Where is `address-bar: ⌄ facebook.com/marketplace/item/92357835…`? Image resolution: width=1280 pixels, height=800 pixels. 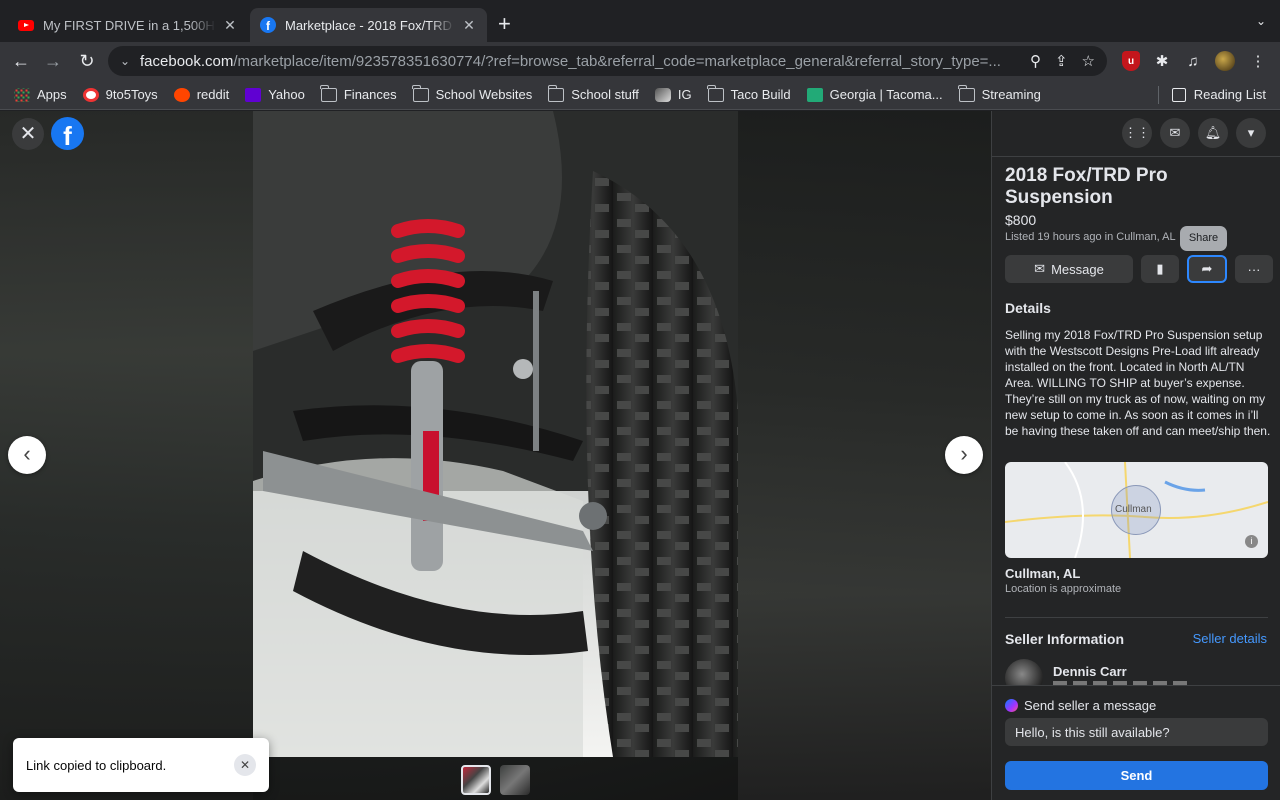 address-bar: ⌄ facebook.com/marketplace/item/92357835… is located at coordinates (607, 61).